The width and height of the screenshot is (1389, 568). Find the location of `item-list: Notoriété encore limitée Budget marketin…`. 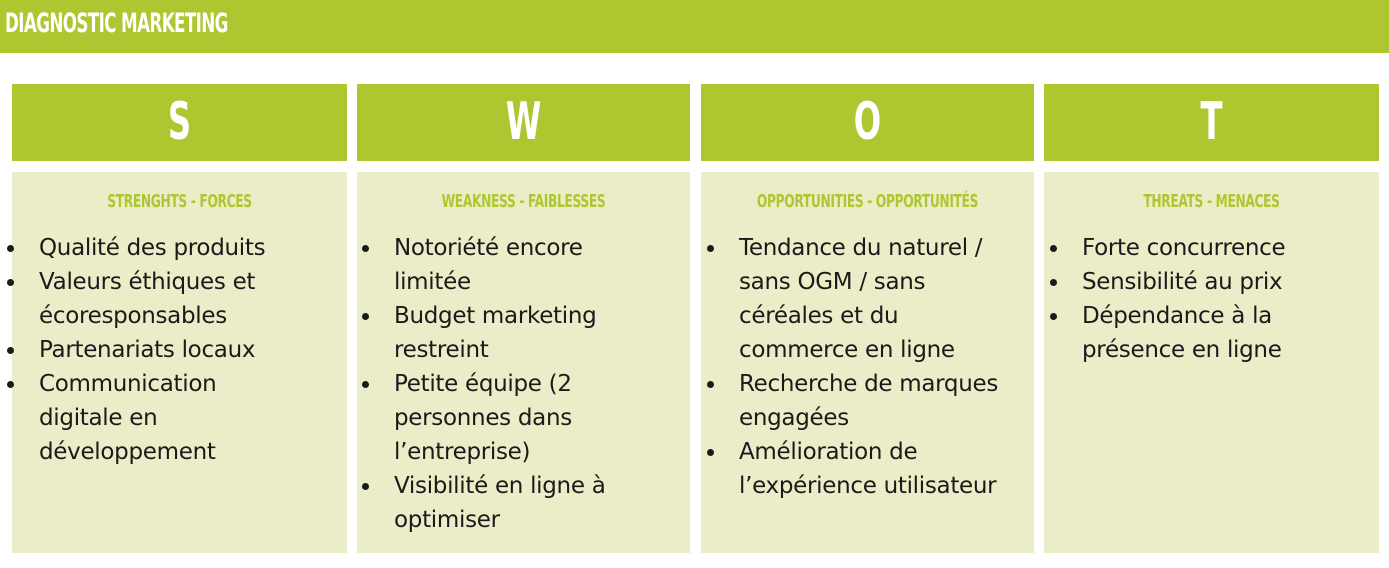

item-list: Notoriété encore limitée Budget marketin… is located at coordinates (490, 384).